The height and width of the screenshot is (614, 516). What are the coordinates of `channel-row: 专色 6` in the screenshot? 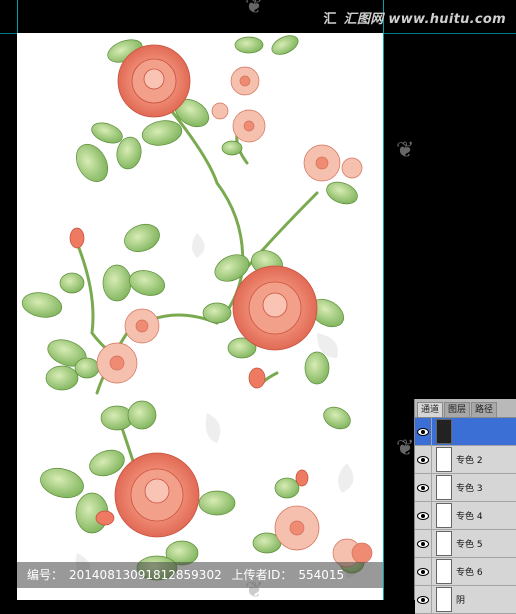 It's located at (465, 572).